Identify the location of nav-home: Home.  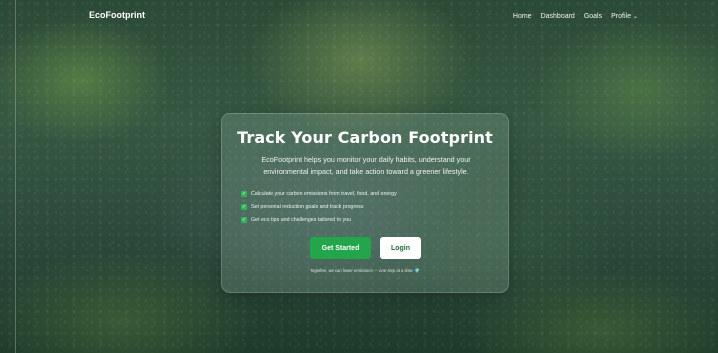
(522, 16).